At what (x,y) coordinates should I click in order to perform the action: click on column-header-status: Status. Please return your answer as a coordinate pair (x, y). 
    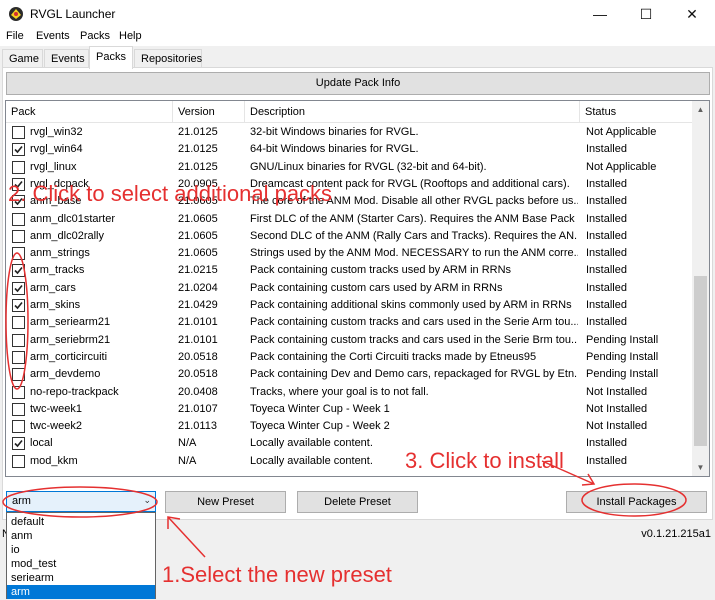
    Looking at the image, I should click on (638, 112).